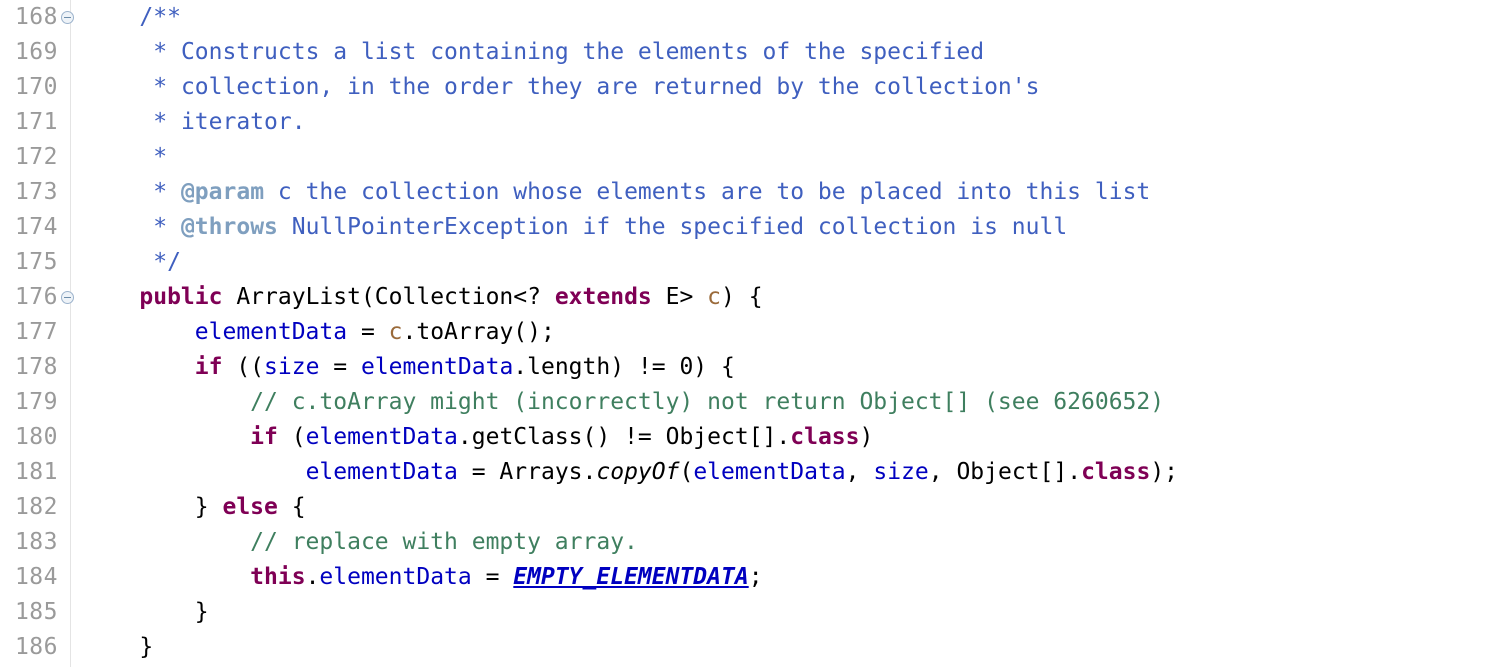 The image size is (1505, 667). Describe the element at coordinates (752, 262) in the screenshot. I see `code-line: 175 */` at that location.